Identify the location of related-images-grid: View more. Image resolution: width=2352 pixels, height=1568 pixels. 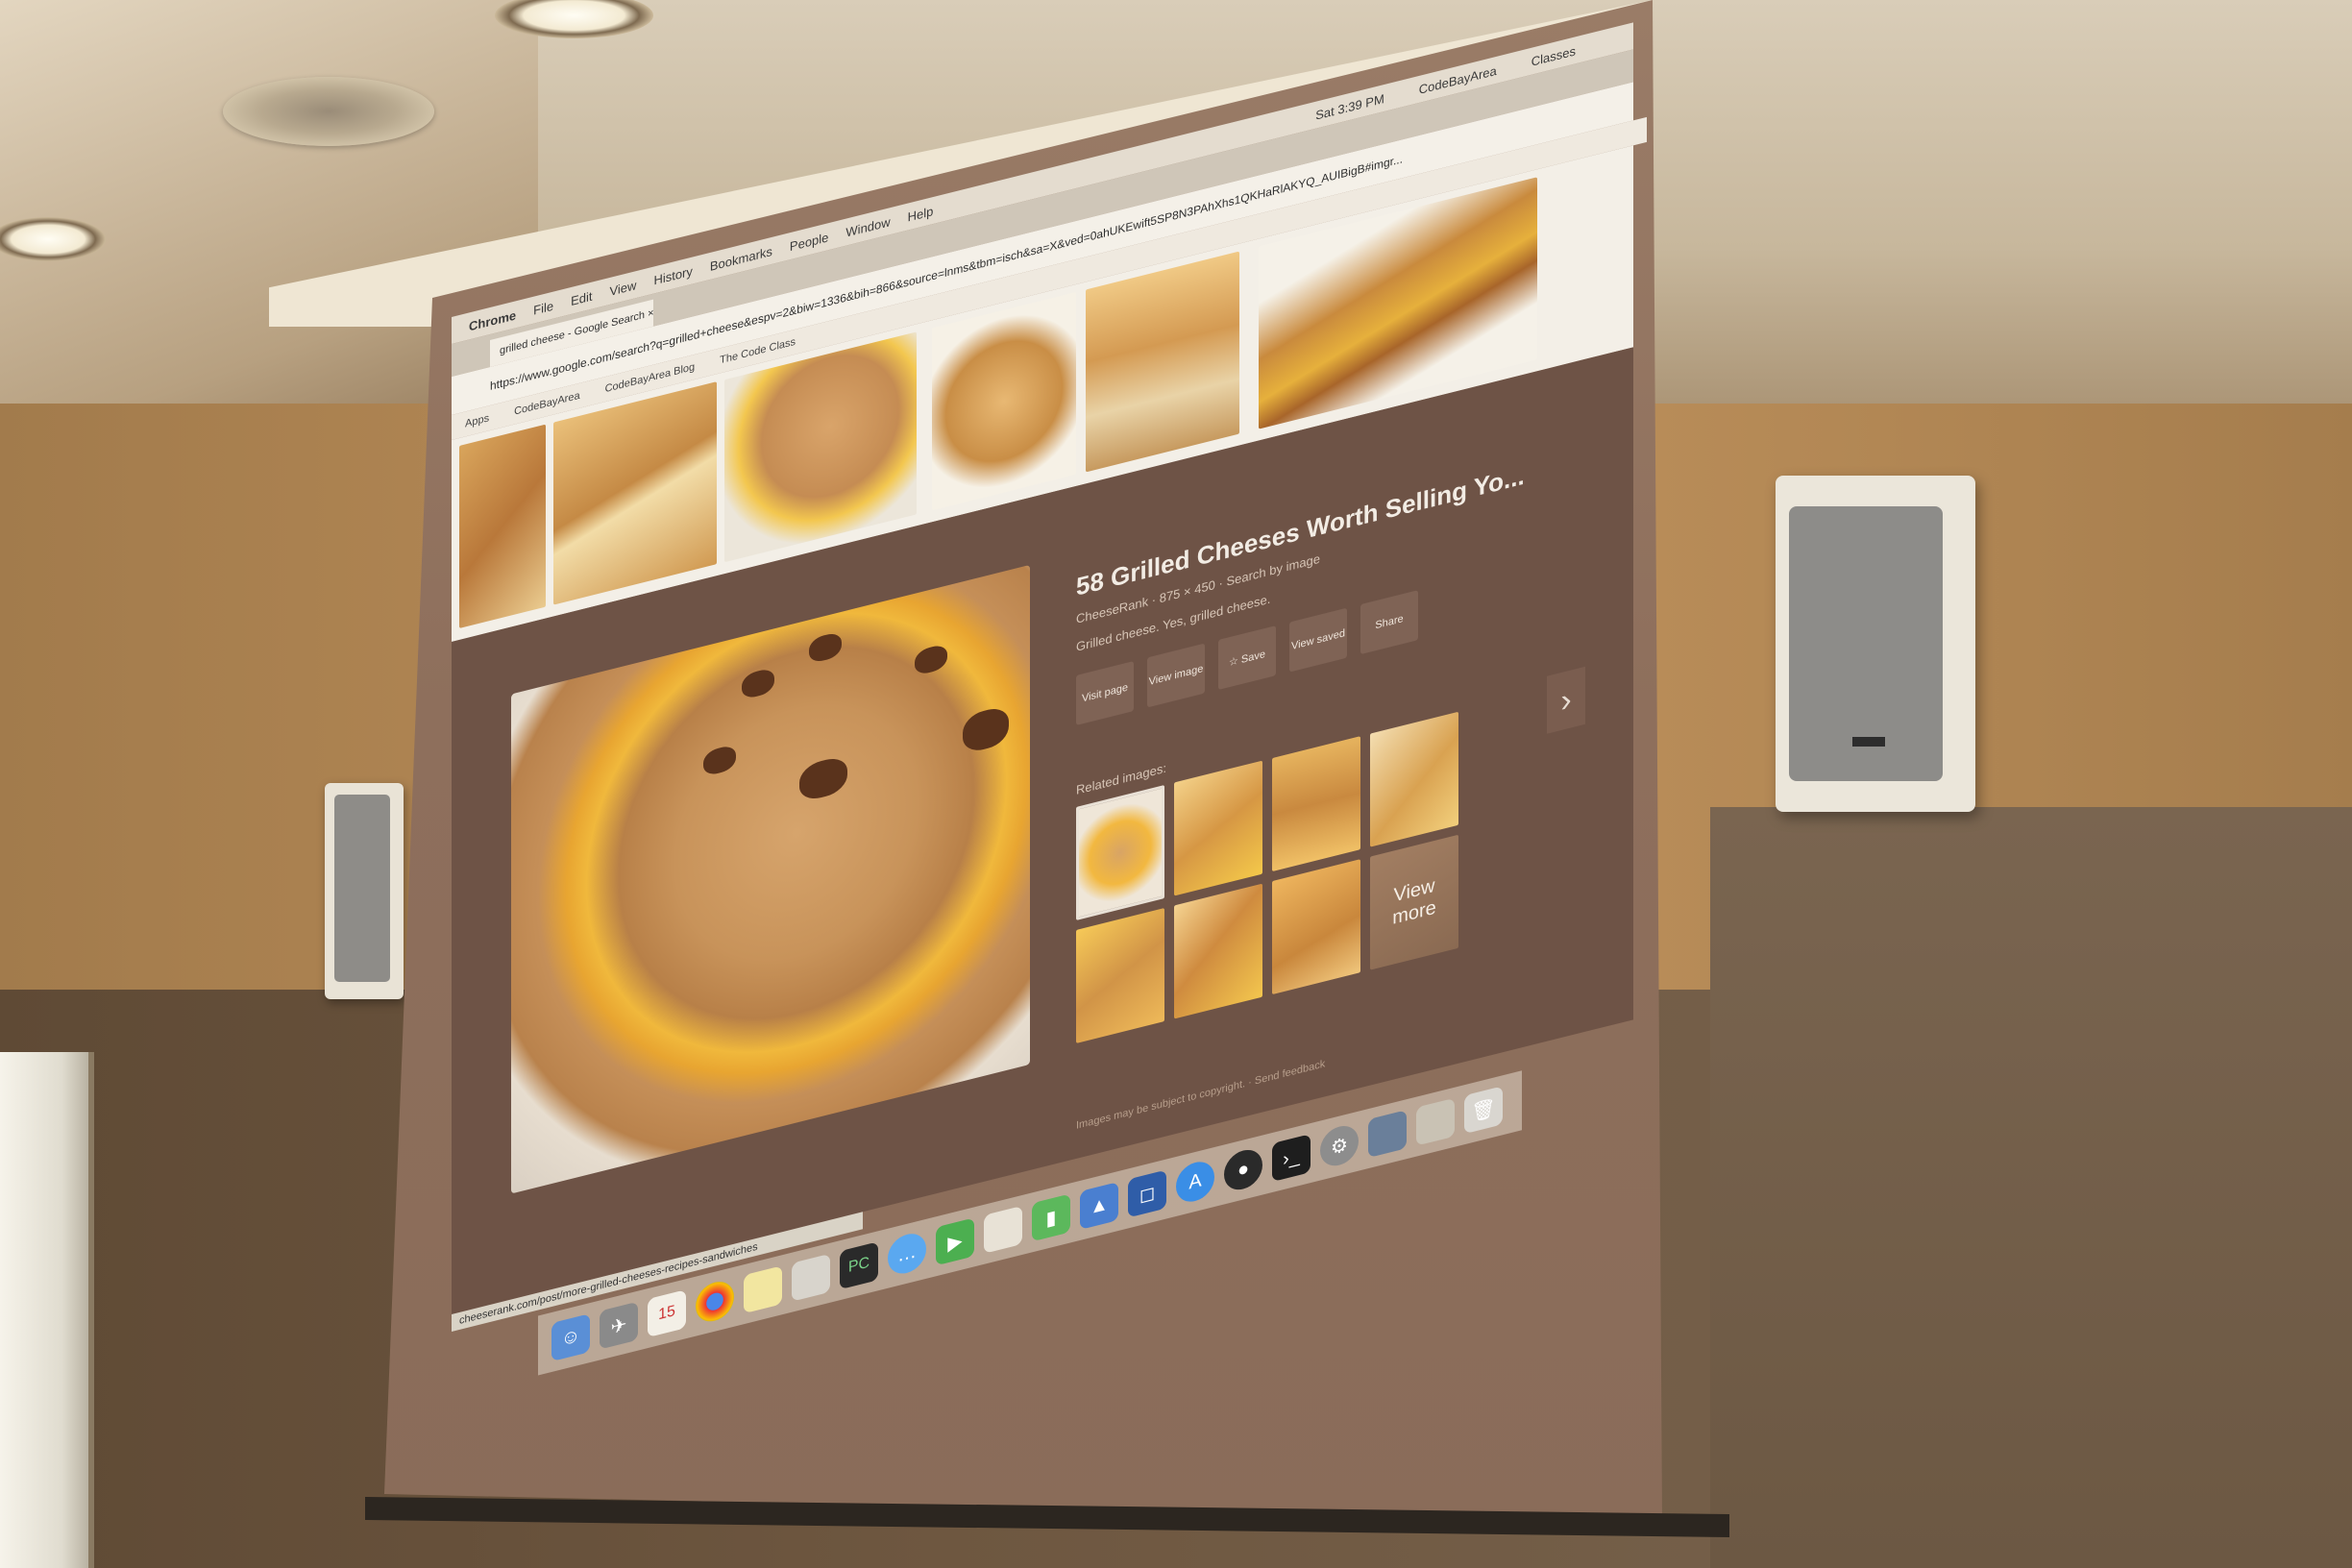
(1278, 875).